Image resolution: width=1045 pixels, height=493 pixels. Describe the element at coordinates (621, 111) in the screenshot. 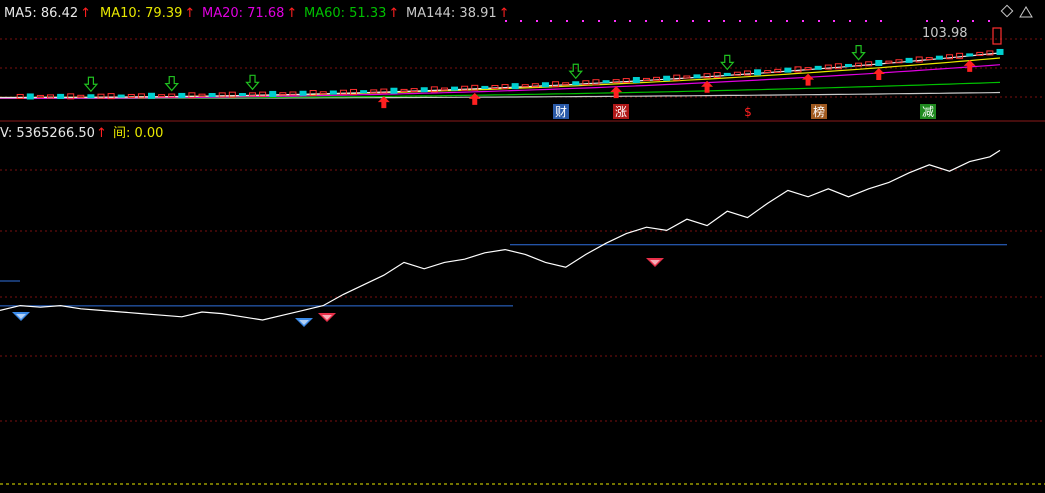

I see `event-marker-label: 涨` at that location.